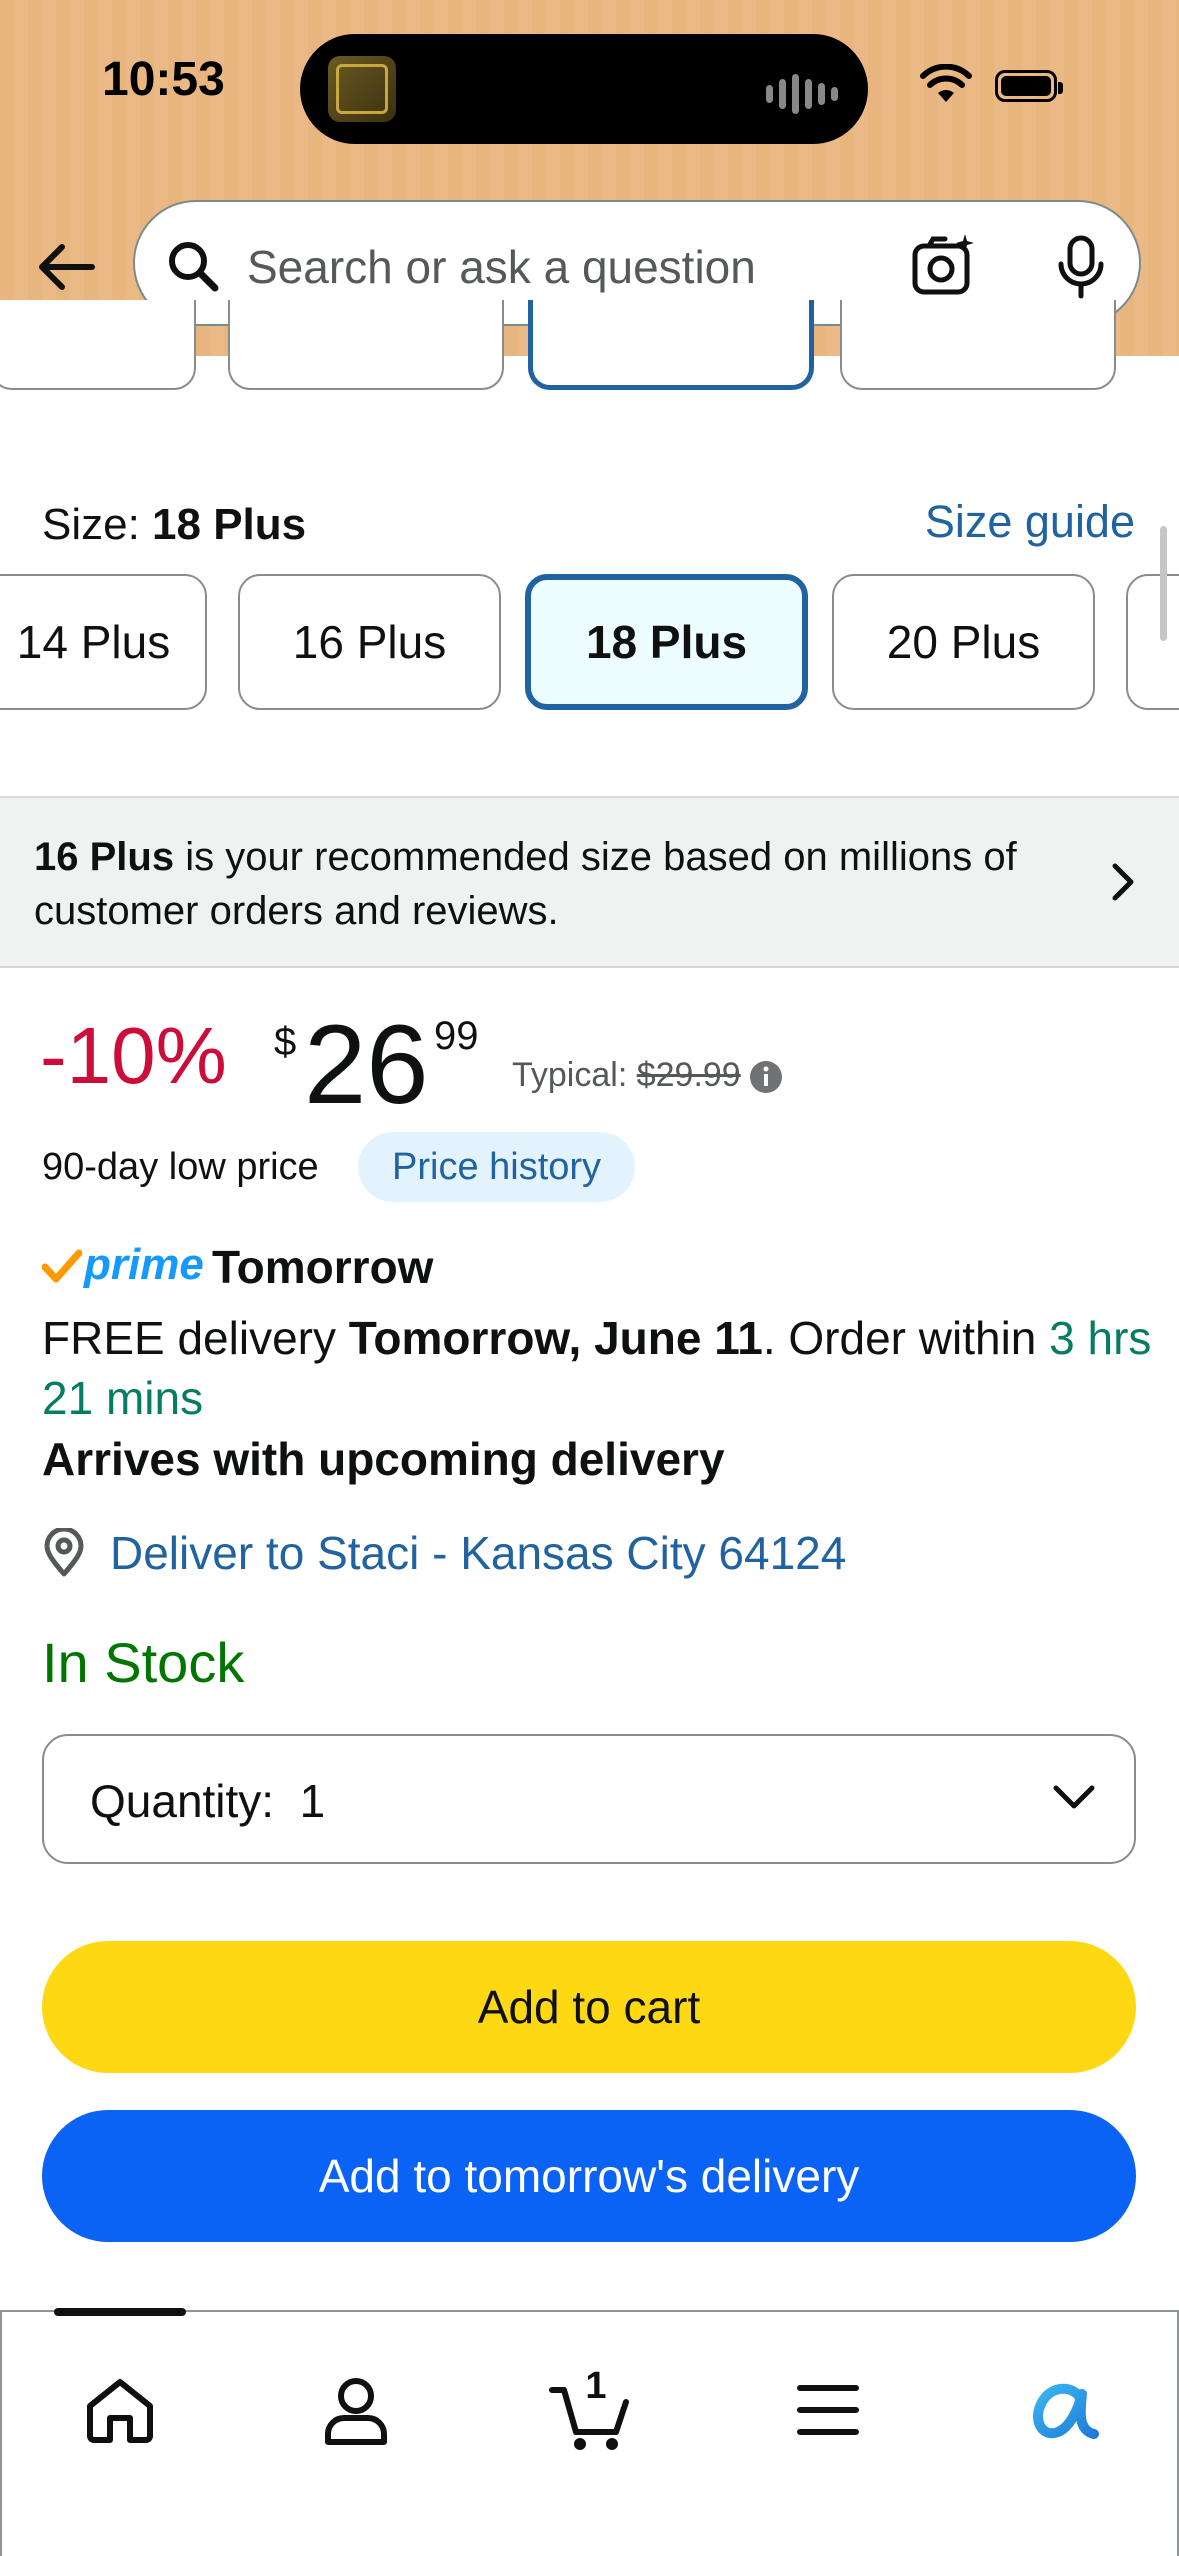  What do you see at coordinates (123, 1265) in the screenshot?
I see `prime-logo: prime` at bounding box center [123, 1265].